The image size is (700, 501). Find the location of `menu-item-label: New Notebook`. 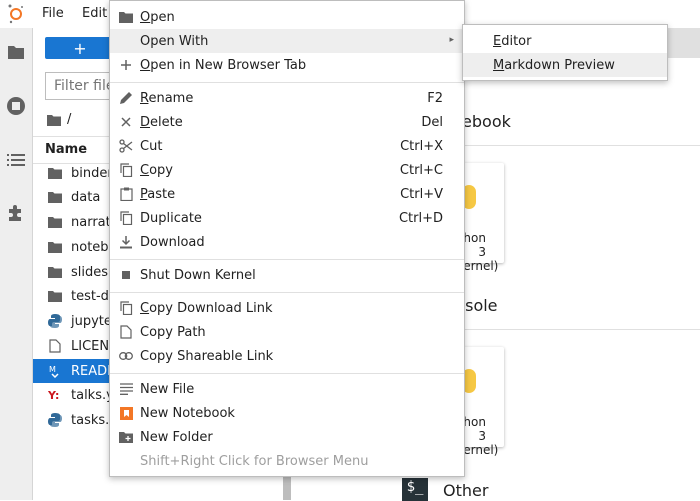

menu-item-label: New Notebook is located at coordinates (187, 413).